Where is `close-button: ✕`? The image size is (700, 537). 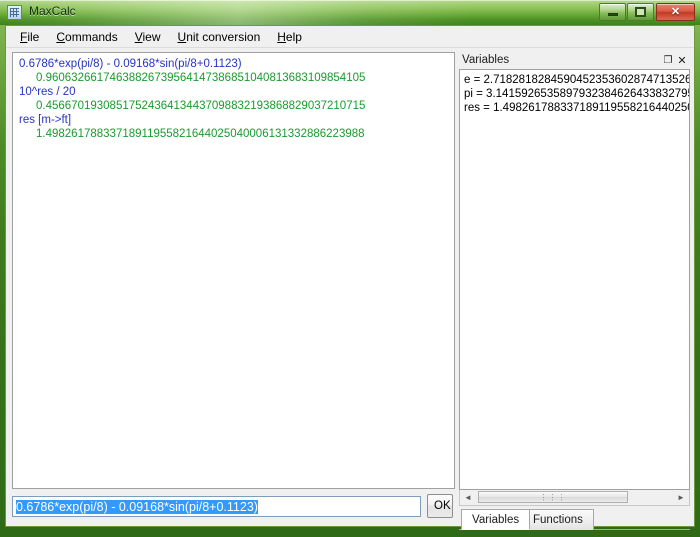 close-button: ✕ is located at coordinates (675, 12).